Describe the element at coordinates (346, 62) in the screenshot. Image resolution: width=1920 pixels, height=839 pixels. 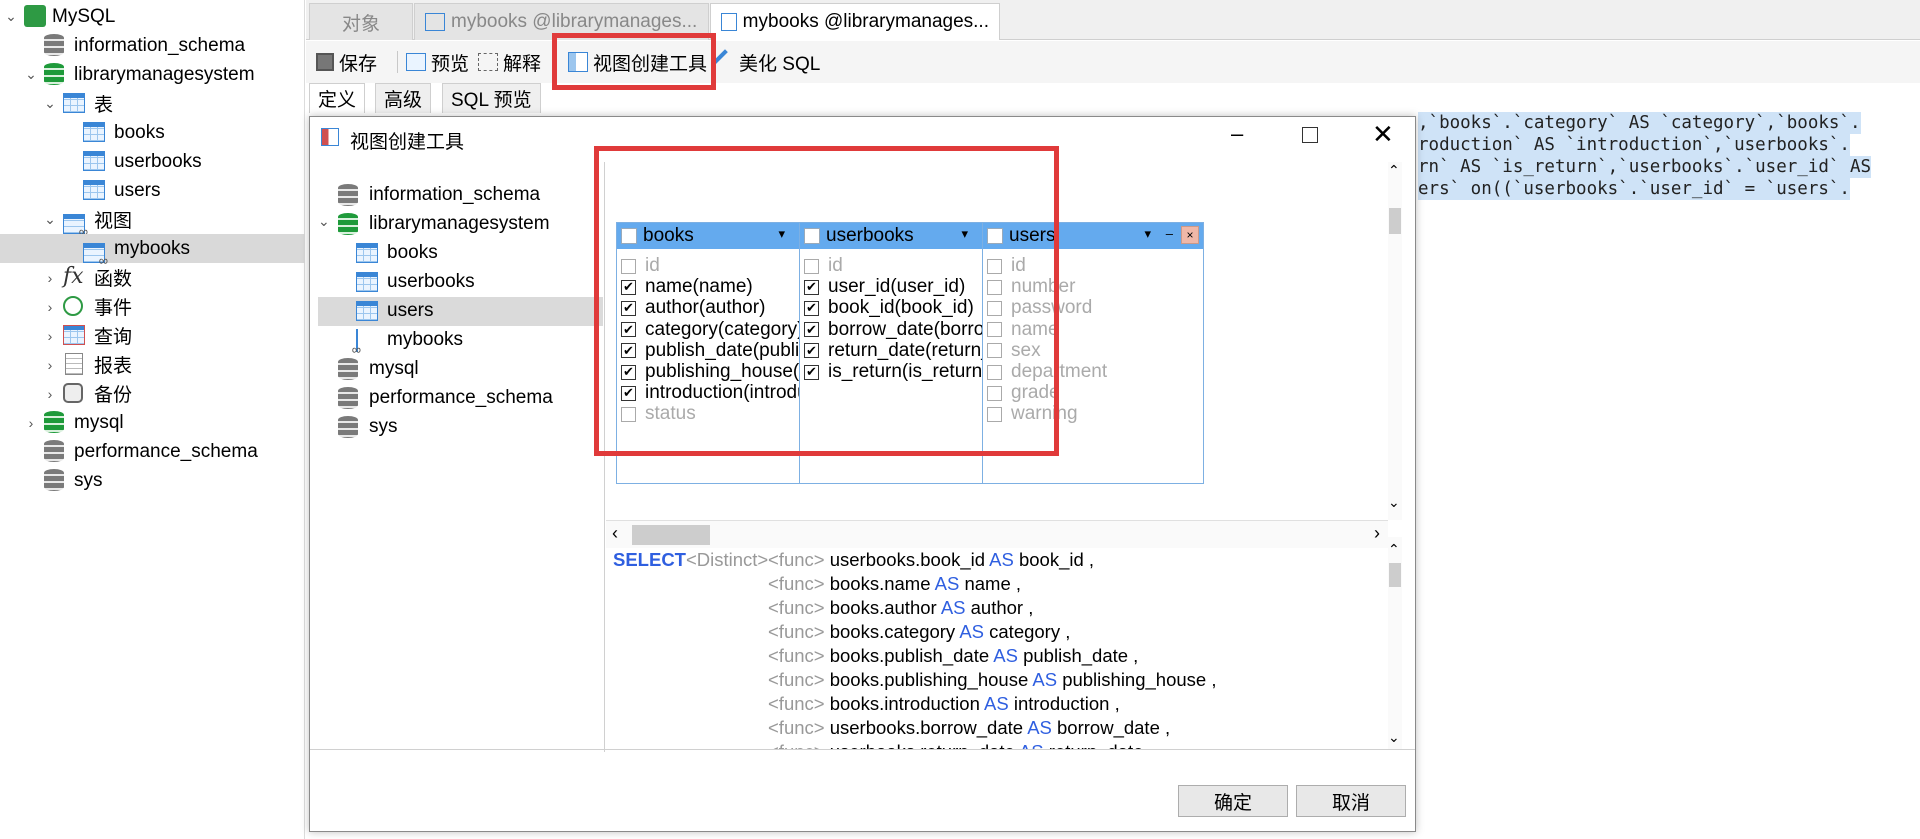
I see `save-button: 保存` at that location.